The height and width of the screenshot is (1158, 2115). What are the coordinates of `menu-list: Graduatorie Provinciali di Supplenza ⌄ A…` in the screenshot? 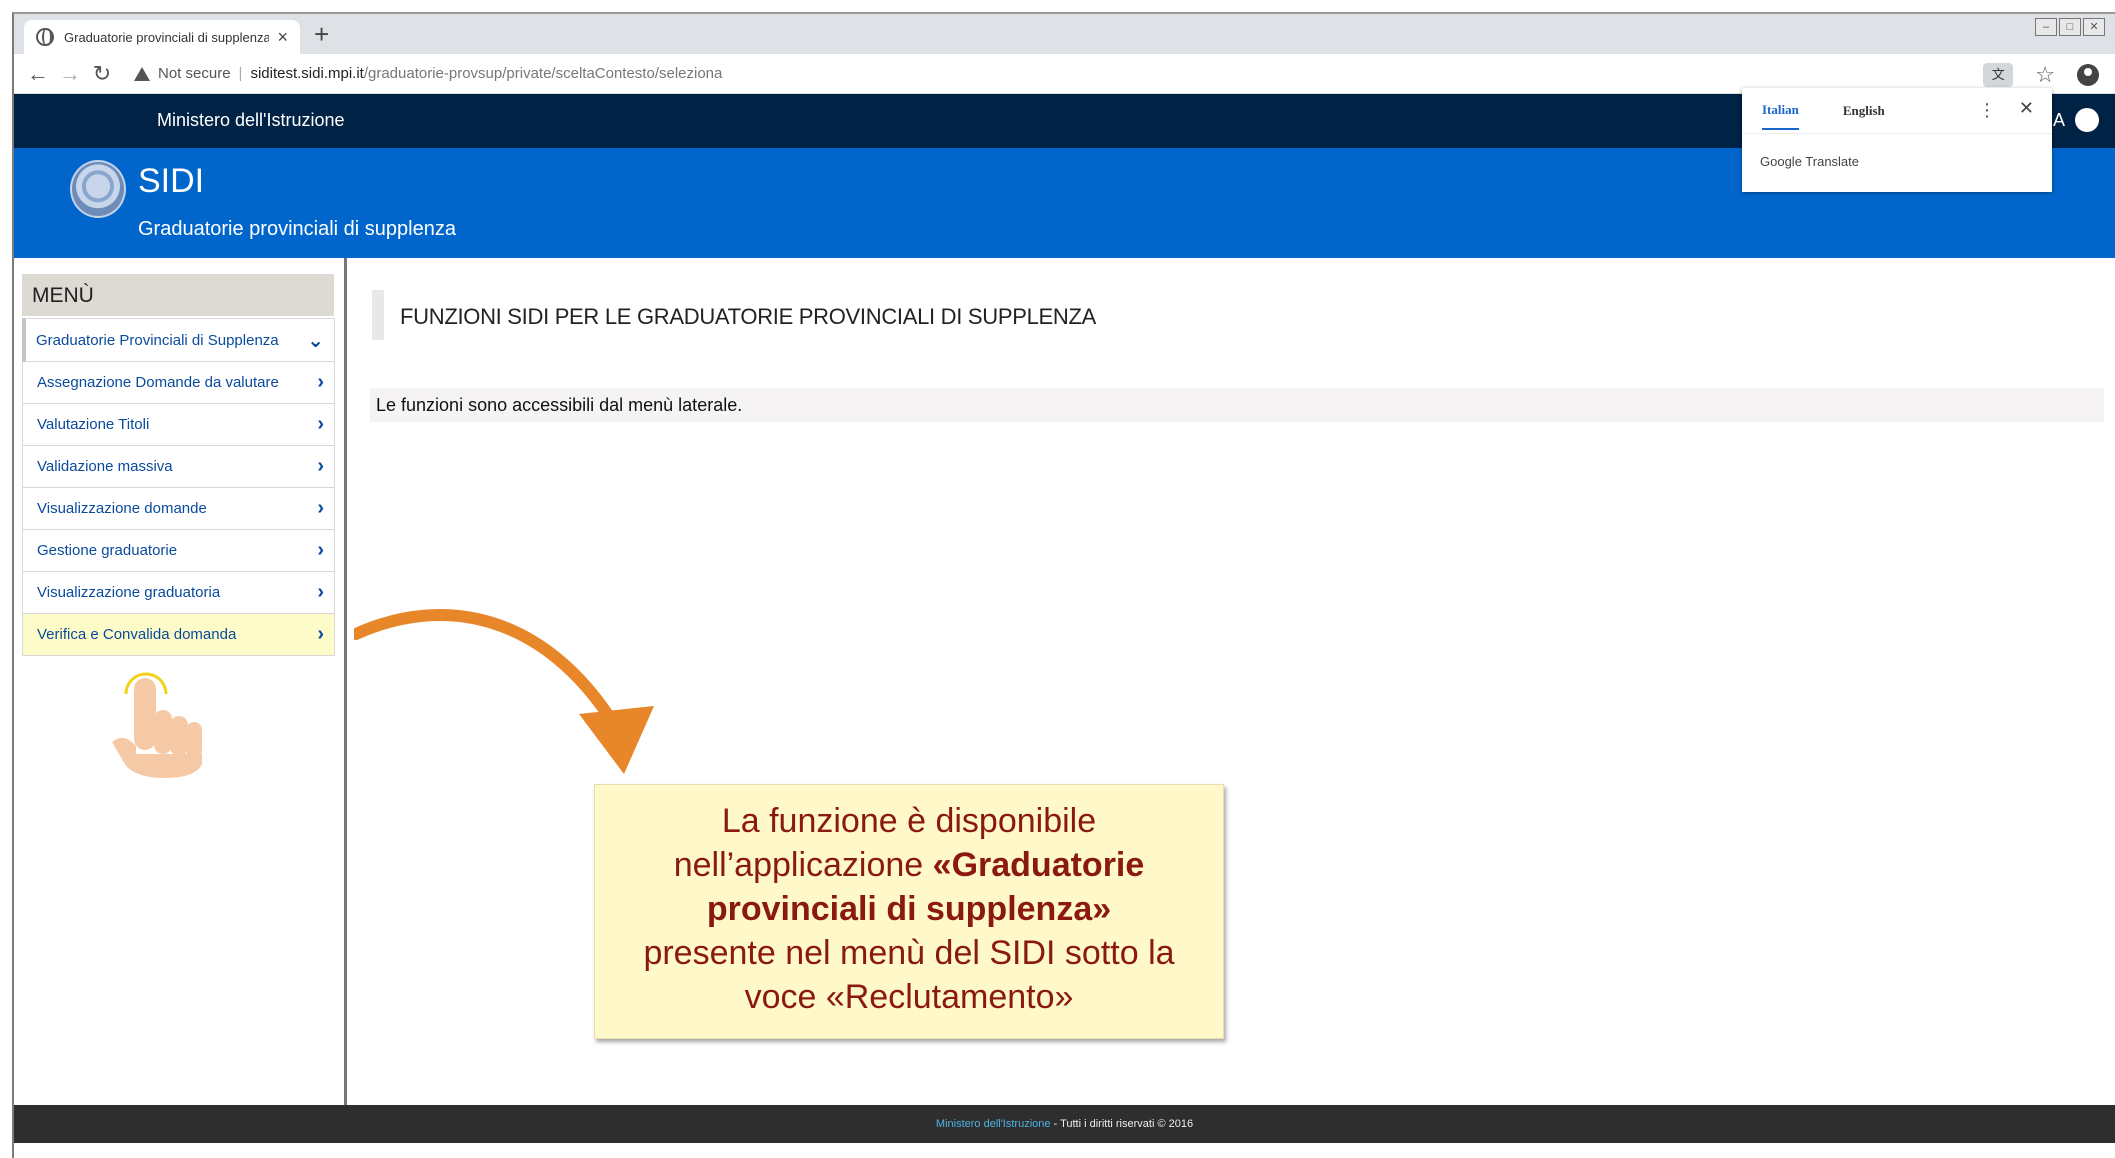 It's located at (178, 487).